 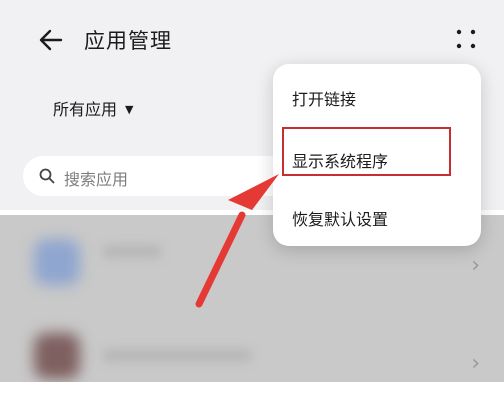 What do you see at coordinates (252, 387) in the screenshot?
I see `bottom-strip` at bounding box center [252, 387].